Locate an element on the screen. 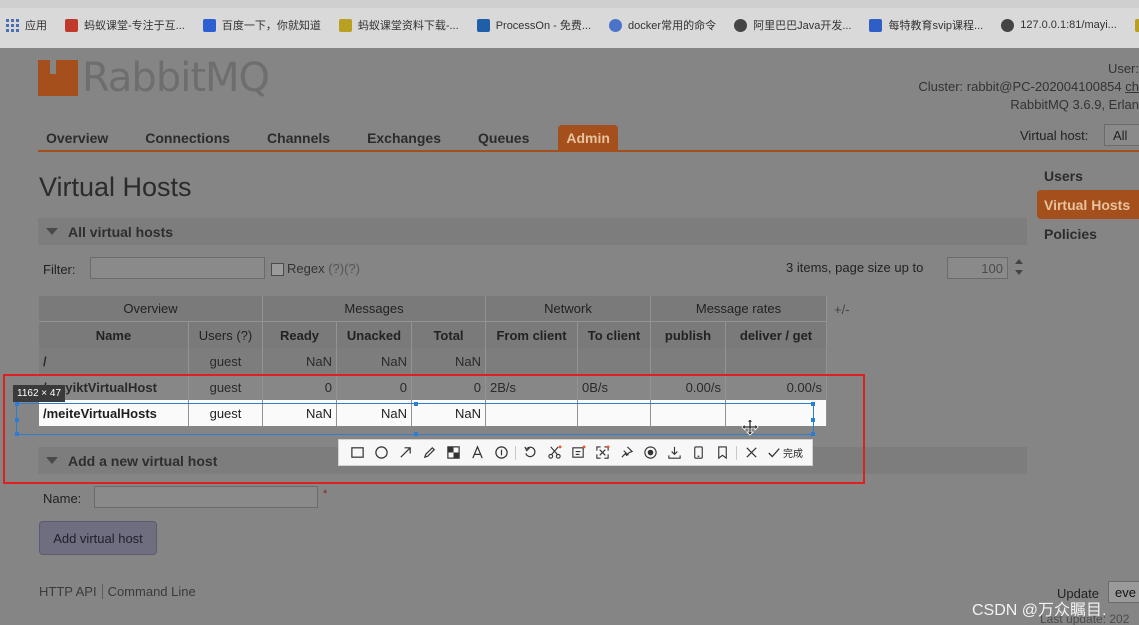 The height and width of the screenshot is (625, 1139). ocr-icon is located at coordinates (578, 451).